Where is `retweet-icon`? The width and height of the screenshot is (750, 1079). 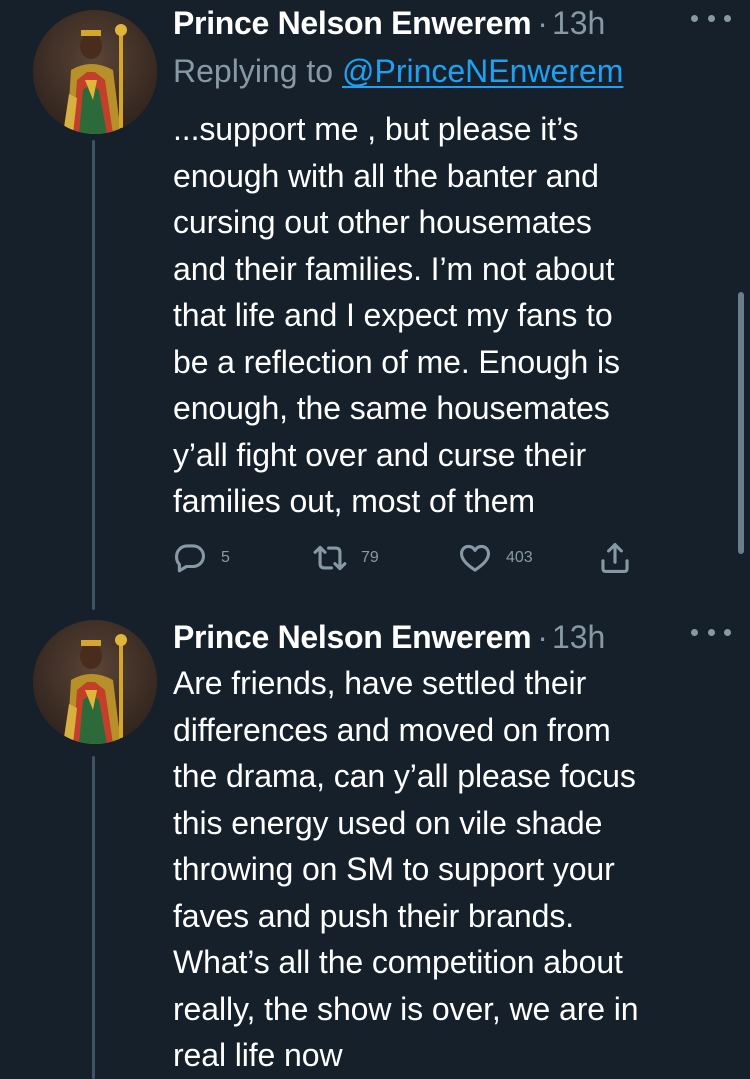 retweet-icon is located at coordinates (330, 558).